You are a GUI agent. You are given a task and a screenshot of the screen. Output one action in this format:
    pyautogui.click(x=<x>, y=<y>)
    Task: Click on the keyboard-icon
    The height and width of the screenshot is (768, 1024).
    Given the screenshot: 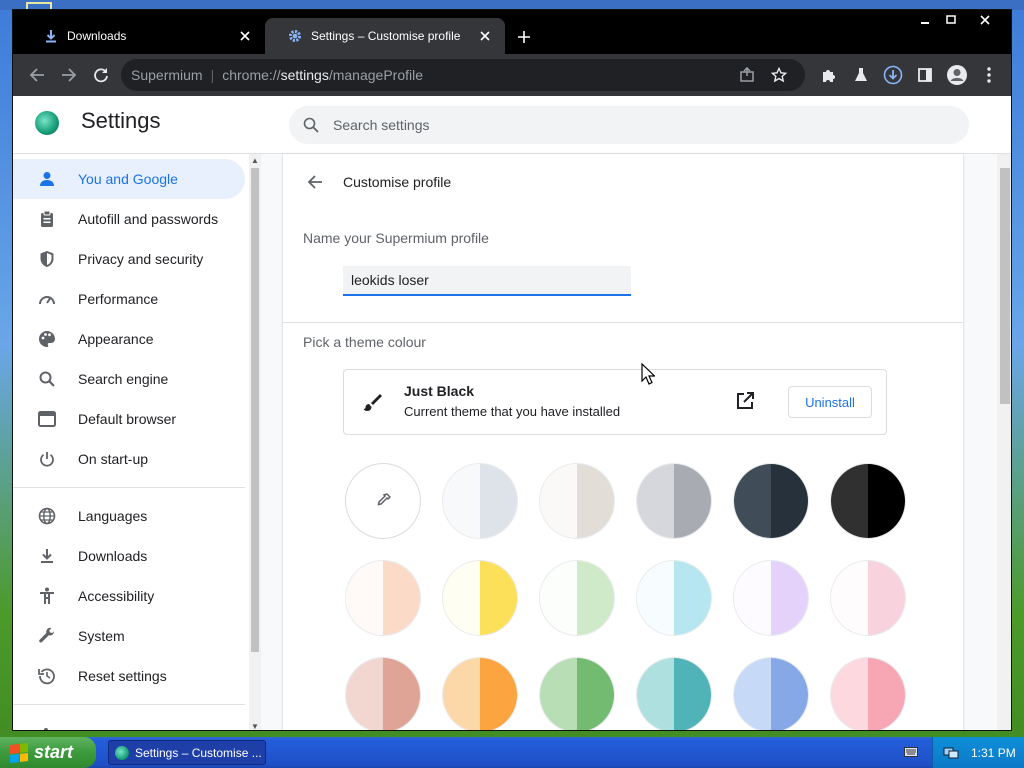 What is the action you would take?
    pyautogui.click(x=911, y=752)
    